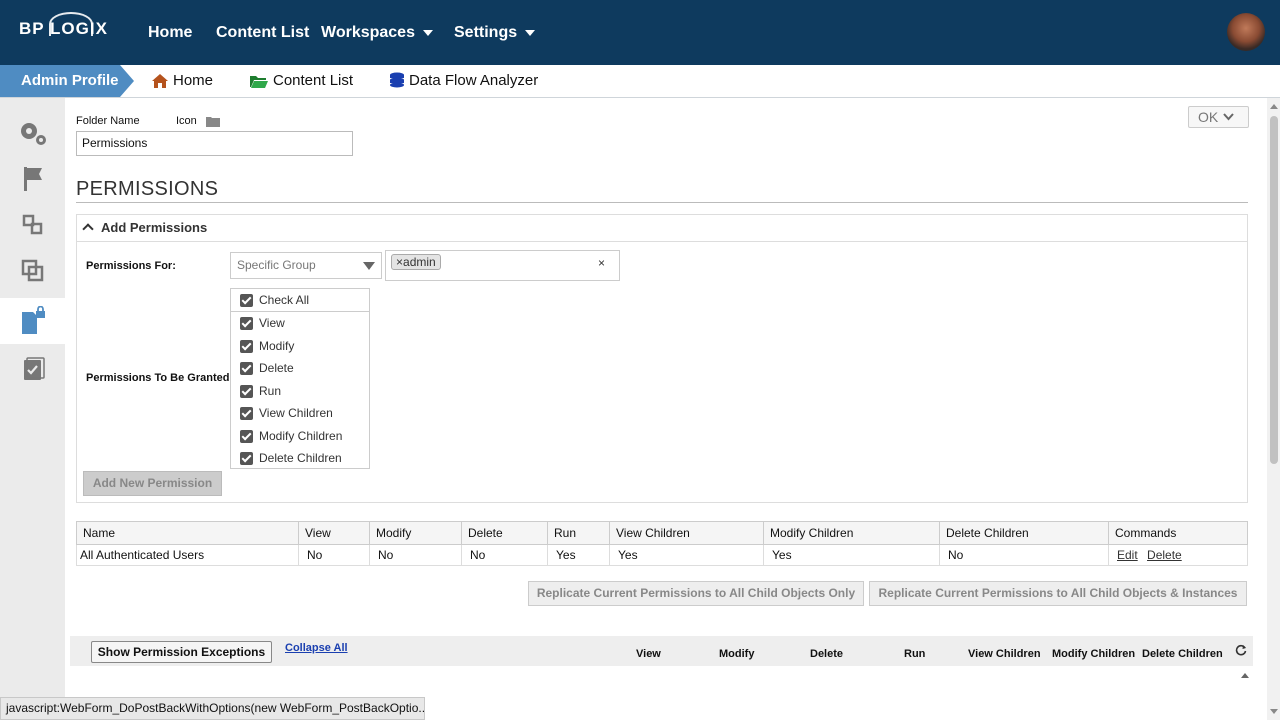 The height and width of the screenshot is (720, 1280). I want to click on sidebar-item-settings, so click(32, 133).